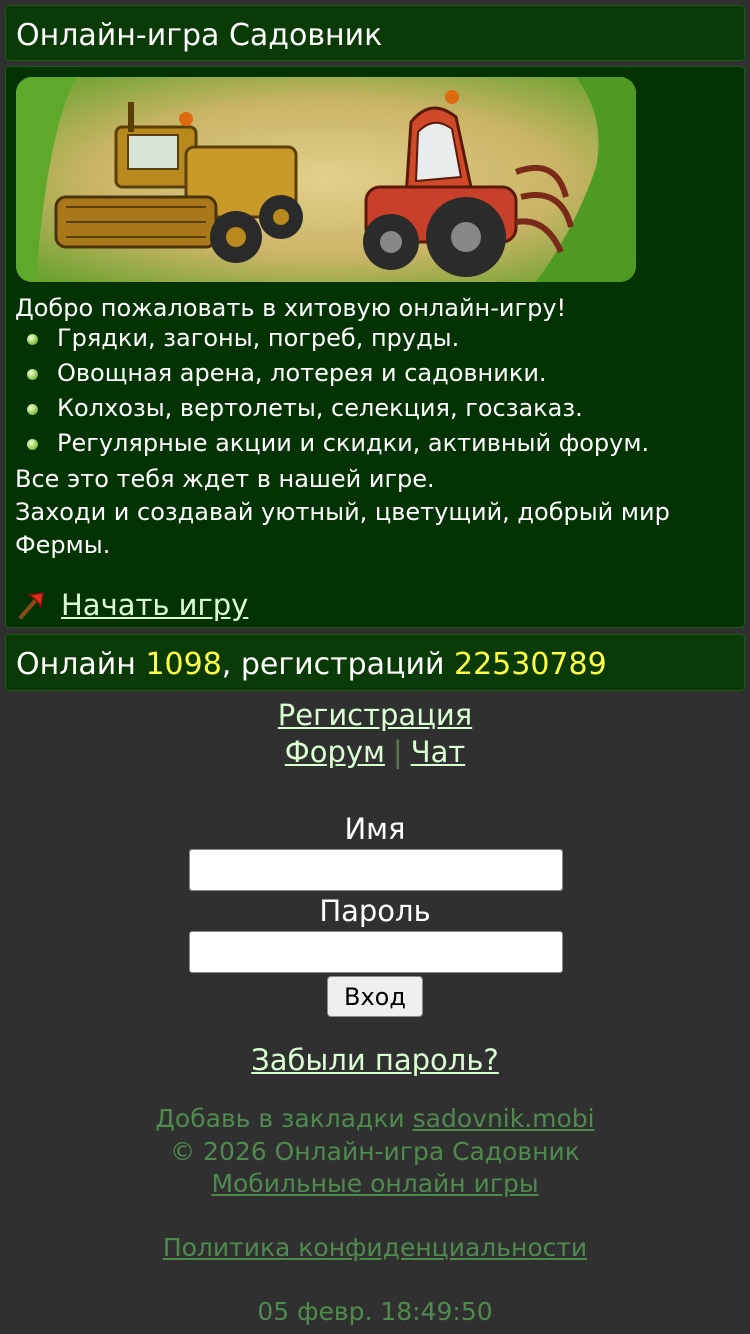 The height and width of the screenshot is (1334, 750). Describe the element at coordinates (183, 664) in the screenshot. I see `online-count: 1098` at that location.